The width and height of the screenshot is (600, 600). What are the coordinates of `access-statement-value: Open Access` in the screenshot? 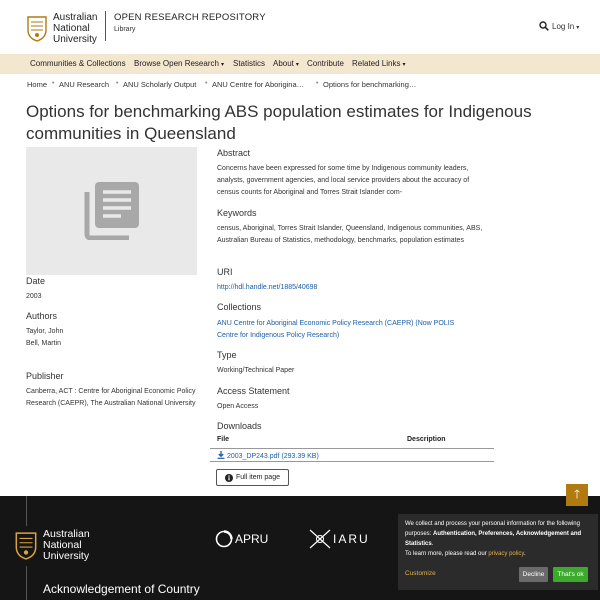 It's located at (238, 406).